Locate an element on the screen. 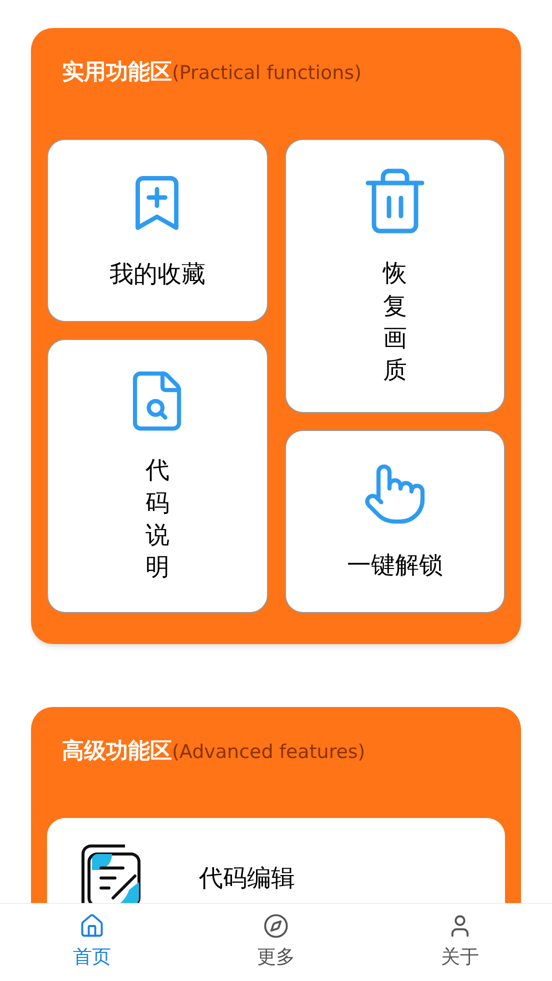 The height and width of the screenshot is (981, 552). nav-tab: 首页 is located at coordinates (92, 942).